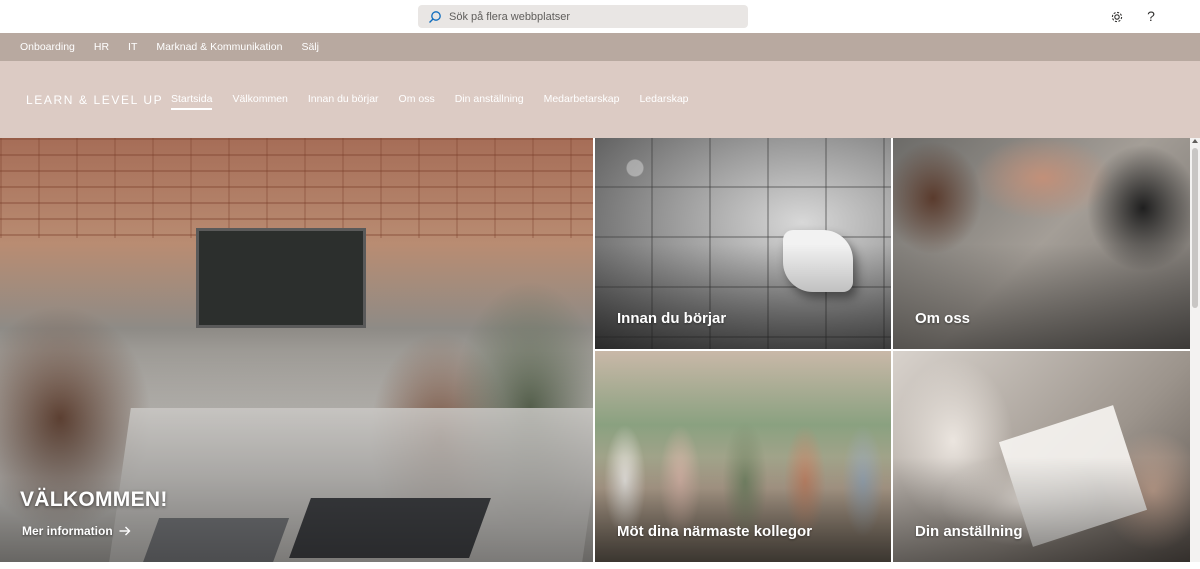  Describe the element at coordinates (219, 47) in the screenshot. I see `hub-nav-item-marknad: Marknad & Kommunikation` at that location.